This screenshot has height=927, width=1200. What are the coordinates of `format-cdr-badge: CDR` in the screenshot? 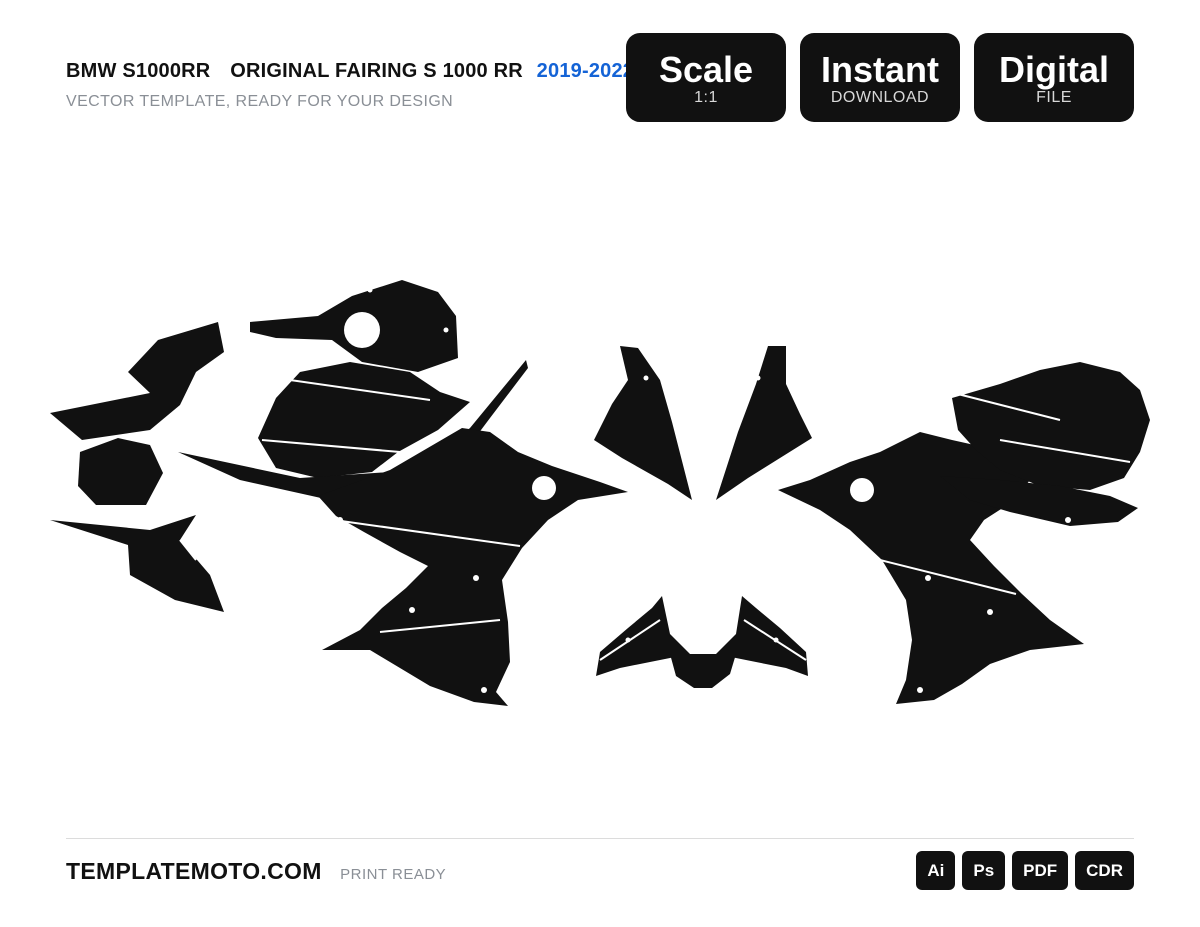 It's located at (1104, 870).